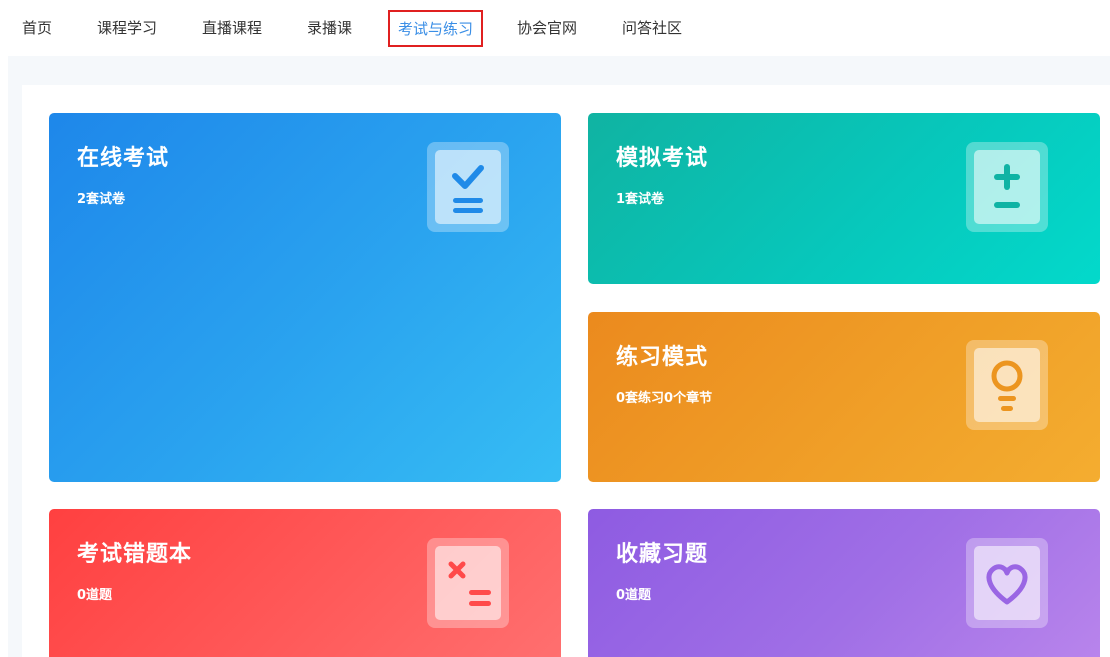 Image resolution: width=1110 pixels, height=657 pixels. Describe the element at coordinates (664, 398) in the screenshot. I see `card-subtitle: 0套练习0个章节` at that location.